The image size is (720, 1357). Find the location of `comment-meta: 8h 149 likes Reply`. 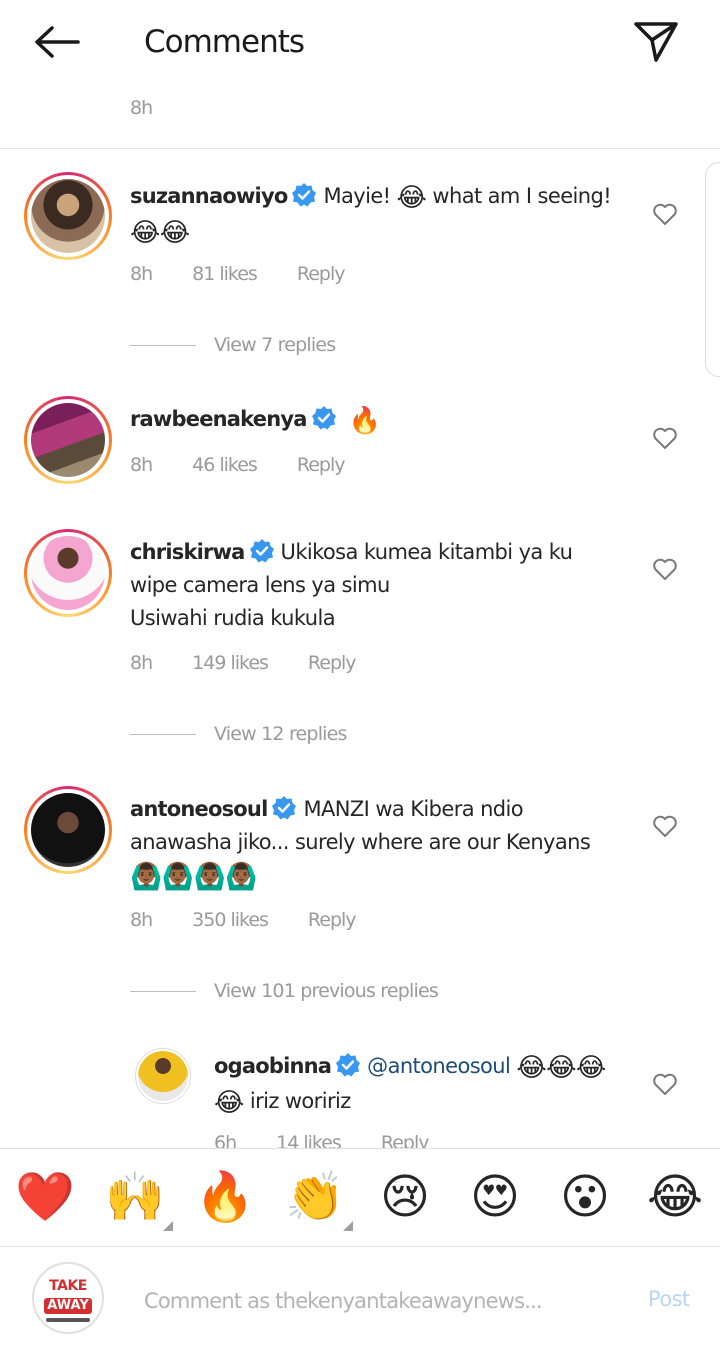

comment-meta: 8h 149 likes Reply is located at coordinates (263, 663).